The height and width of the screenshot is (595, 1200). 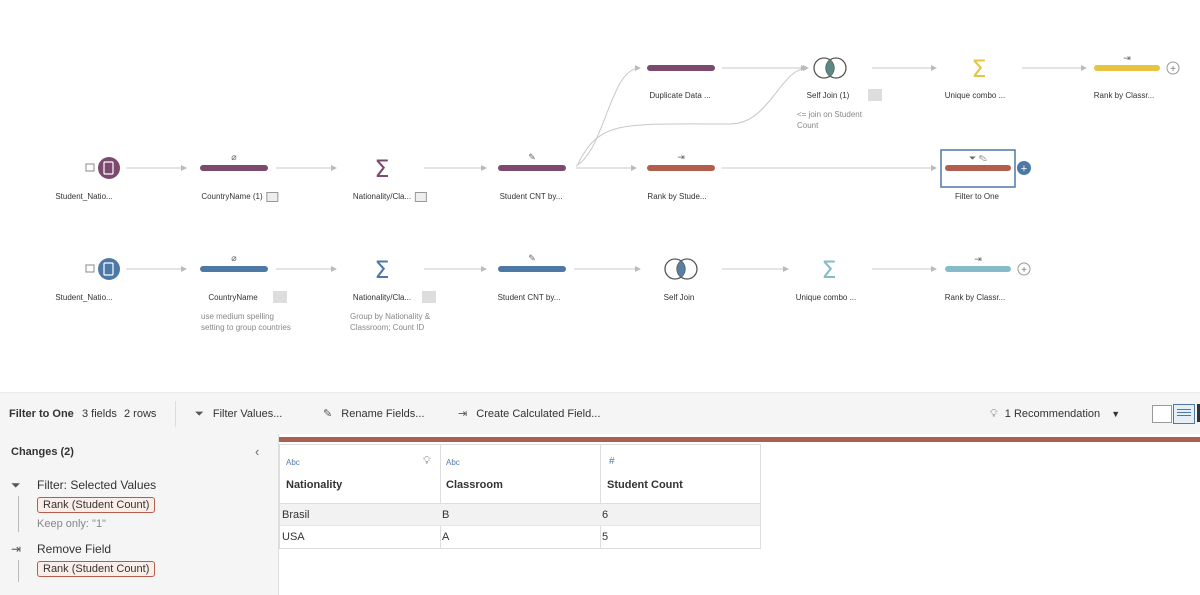 I want to click on input-node-row1, so click(x=102, y=168).